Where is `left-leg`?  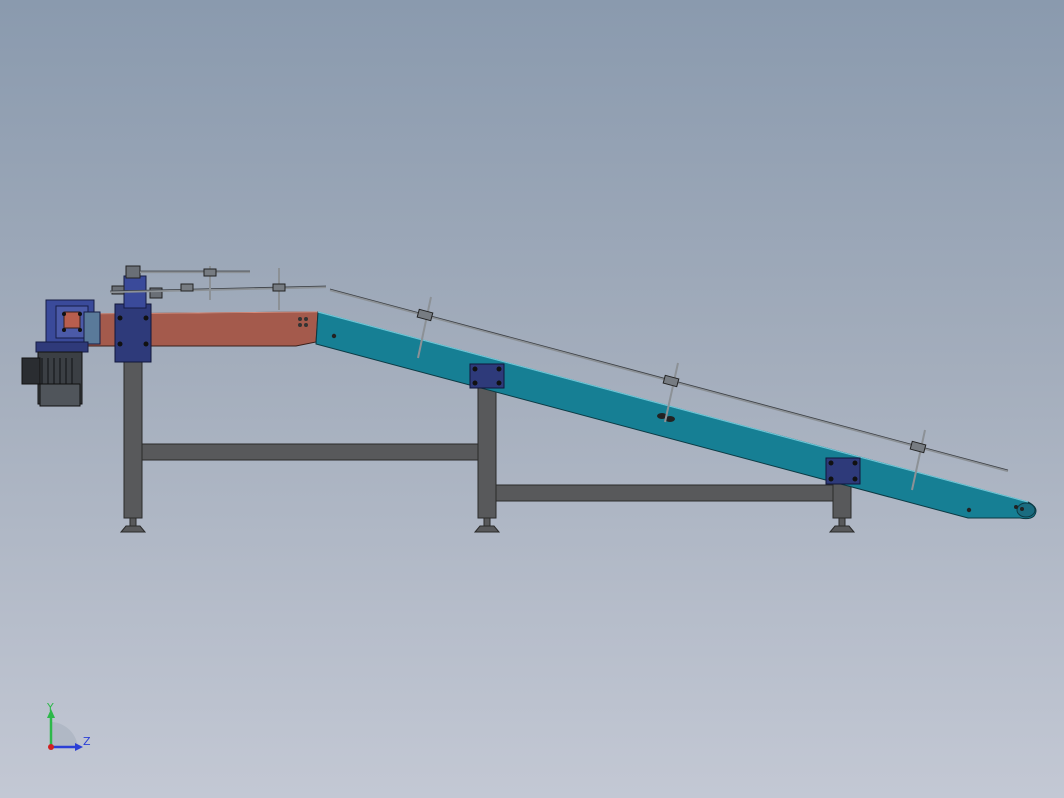
left-leg is located at coordinates (133, 434).